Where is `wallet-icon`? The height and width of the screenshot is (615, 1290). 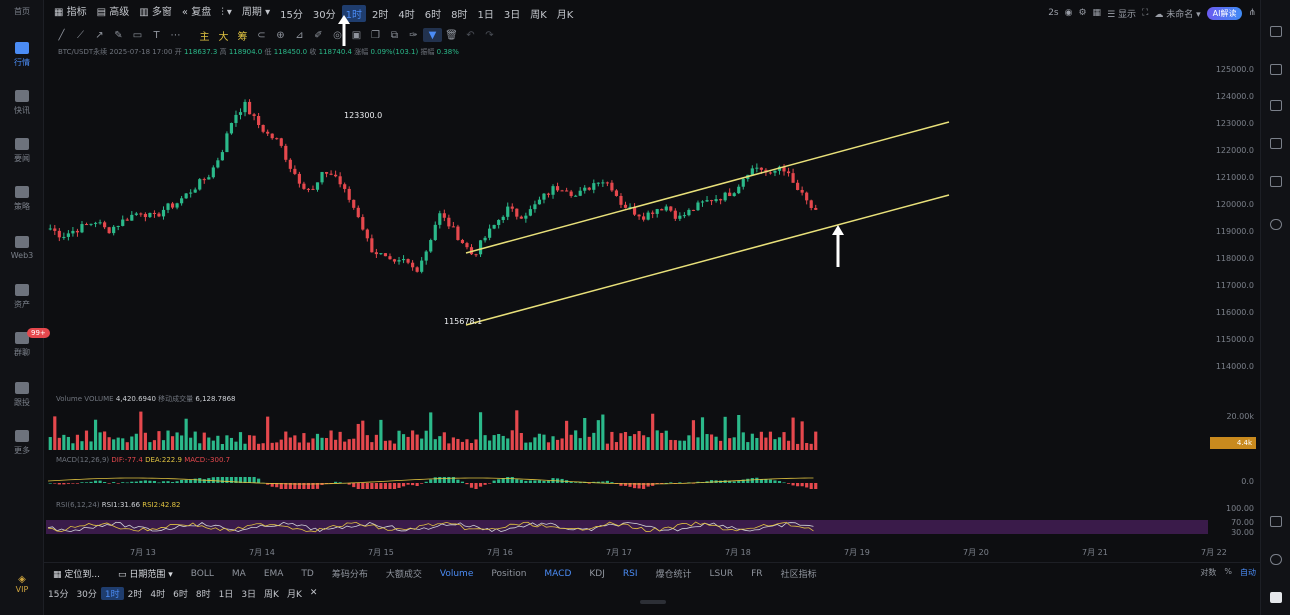 wallet-icon is located at coordinates (1276, 181).